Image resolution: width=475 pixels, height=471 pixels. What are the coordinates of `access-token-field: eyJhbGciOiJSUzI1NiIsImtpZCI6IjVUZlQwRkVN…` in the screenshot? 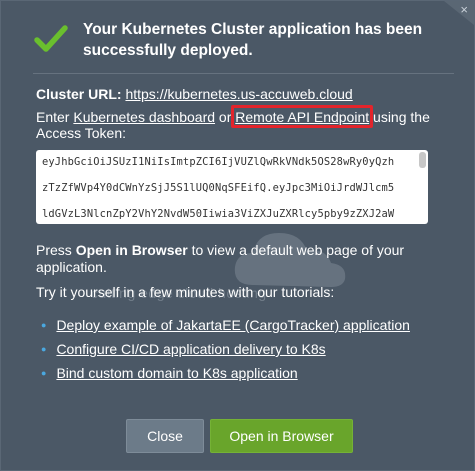 It's located at (232, 187).